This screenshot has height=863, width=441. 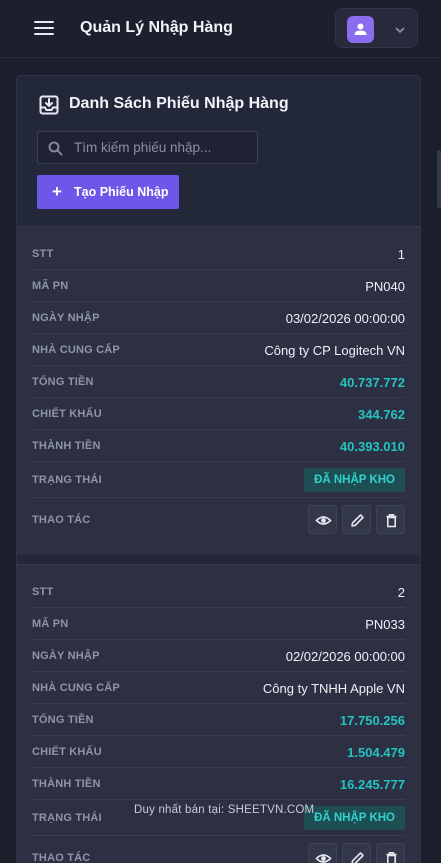 What do you see at coordinates (385, 286) in the screenshot?
I see `field-value: PN040` at bounding box center [385, 286].